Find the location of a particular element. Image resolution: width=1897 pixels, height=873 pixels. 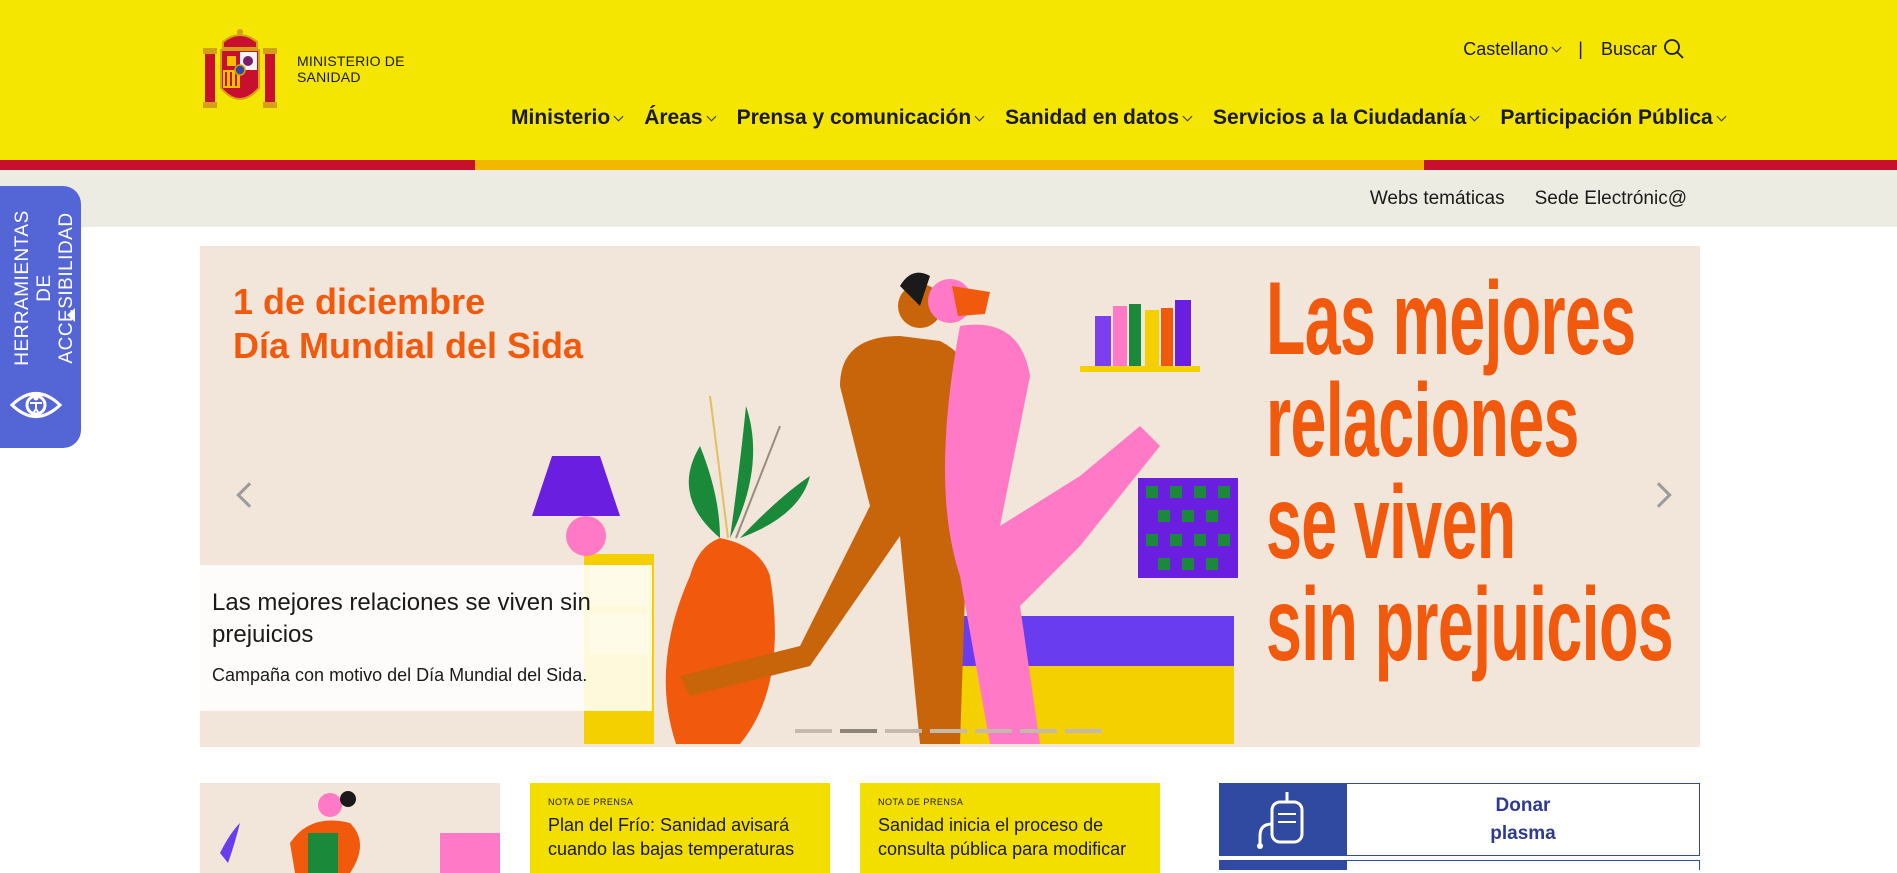

coat-of-arms-icon is located at coordinates (240, 68).